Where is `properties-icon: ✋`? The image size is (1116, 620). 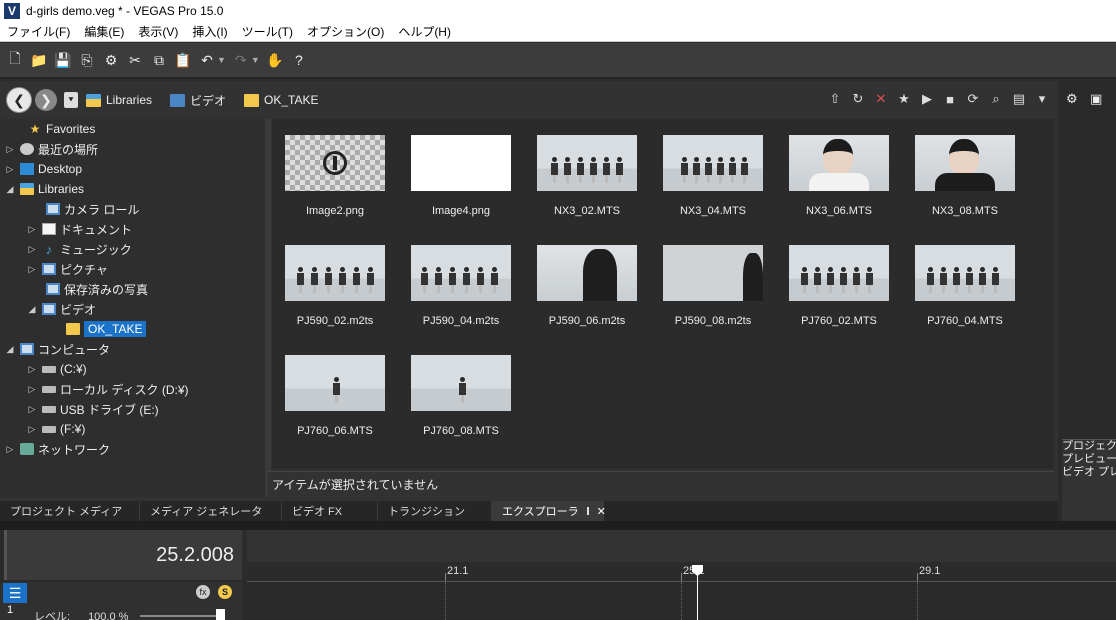
properties-icon: ✋ is located at coordinates (275, 60).